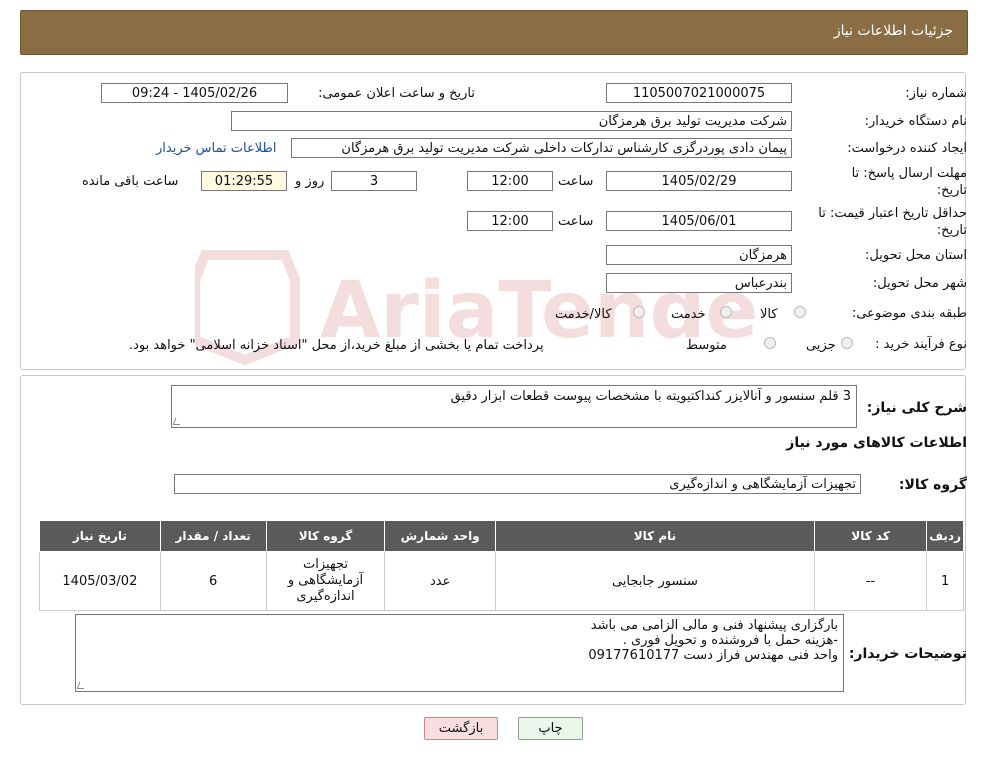 This screenshot has width=985, height=760. What do you see at coordinates (213, 536) in the screenshot?
I see `col-qty: تعداد / مقدار` at bounding box center [213, 536].